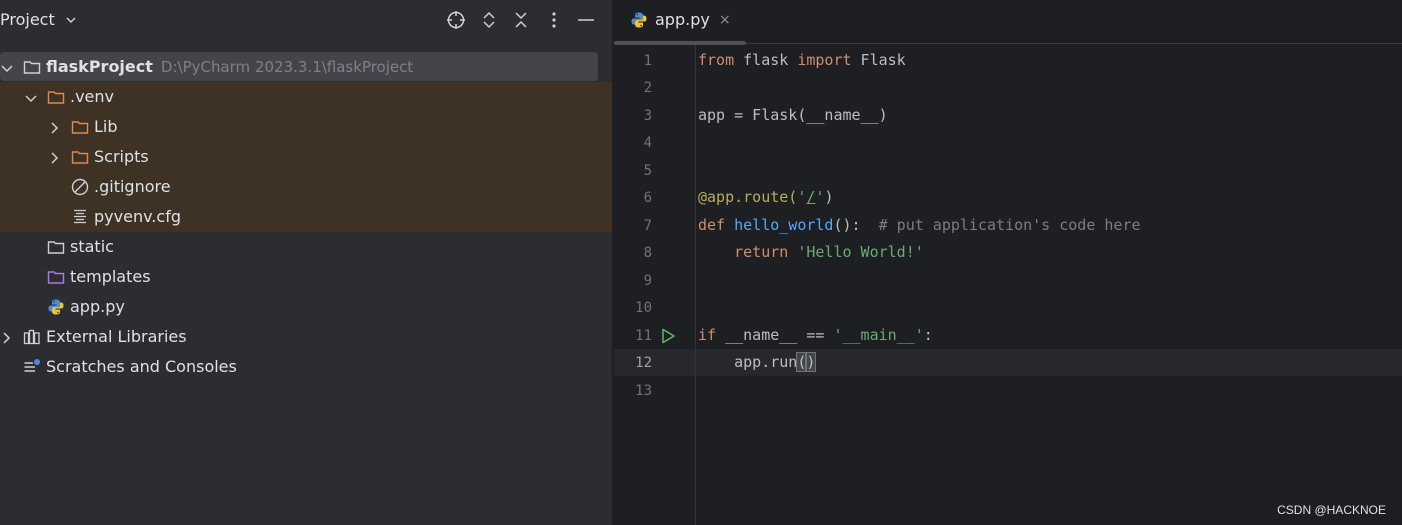 This screenshot has height=525, width=1402. I want to click on project-view-title: Project, so click(27, 19).